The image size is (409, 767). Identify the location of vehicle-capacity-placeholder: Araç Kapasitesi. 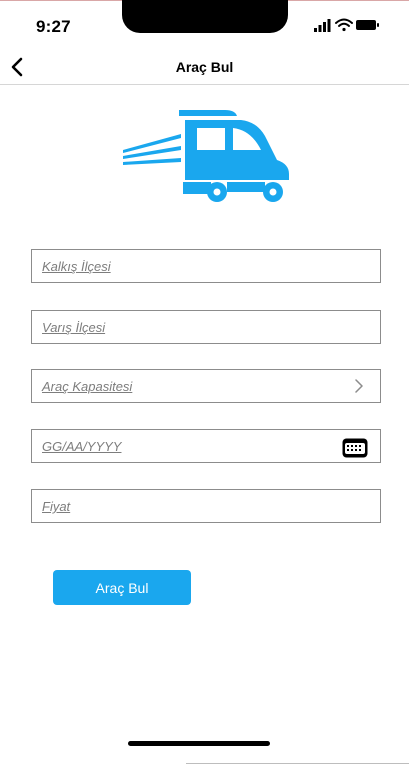
(87, 386).